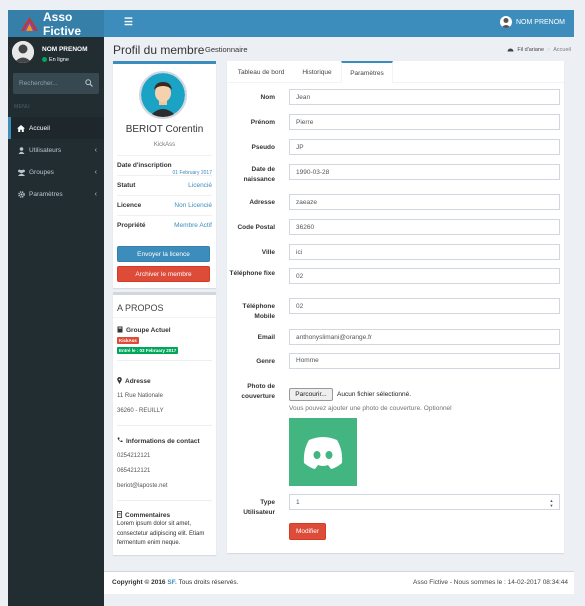 The image size is (585, 606). What do you see at coordinates (171, 582) in the screenshot?
I see `brand-link: SF.` at bounding box center [171, 582].